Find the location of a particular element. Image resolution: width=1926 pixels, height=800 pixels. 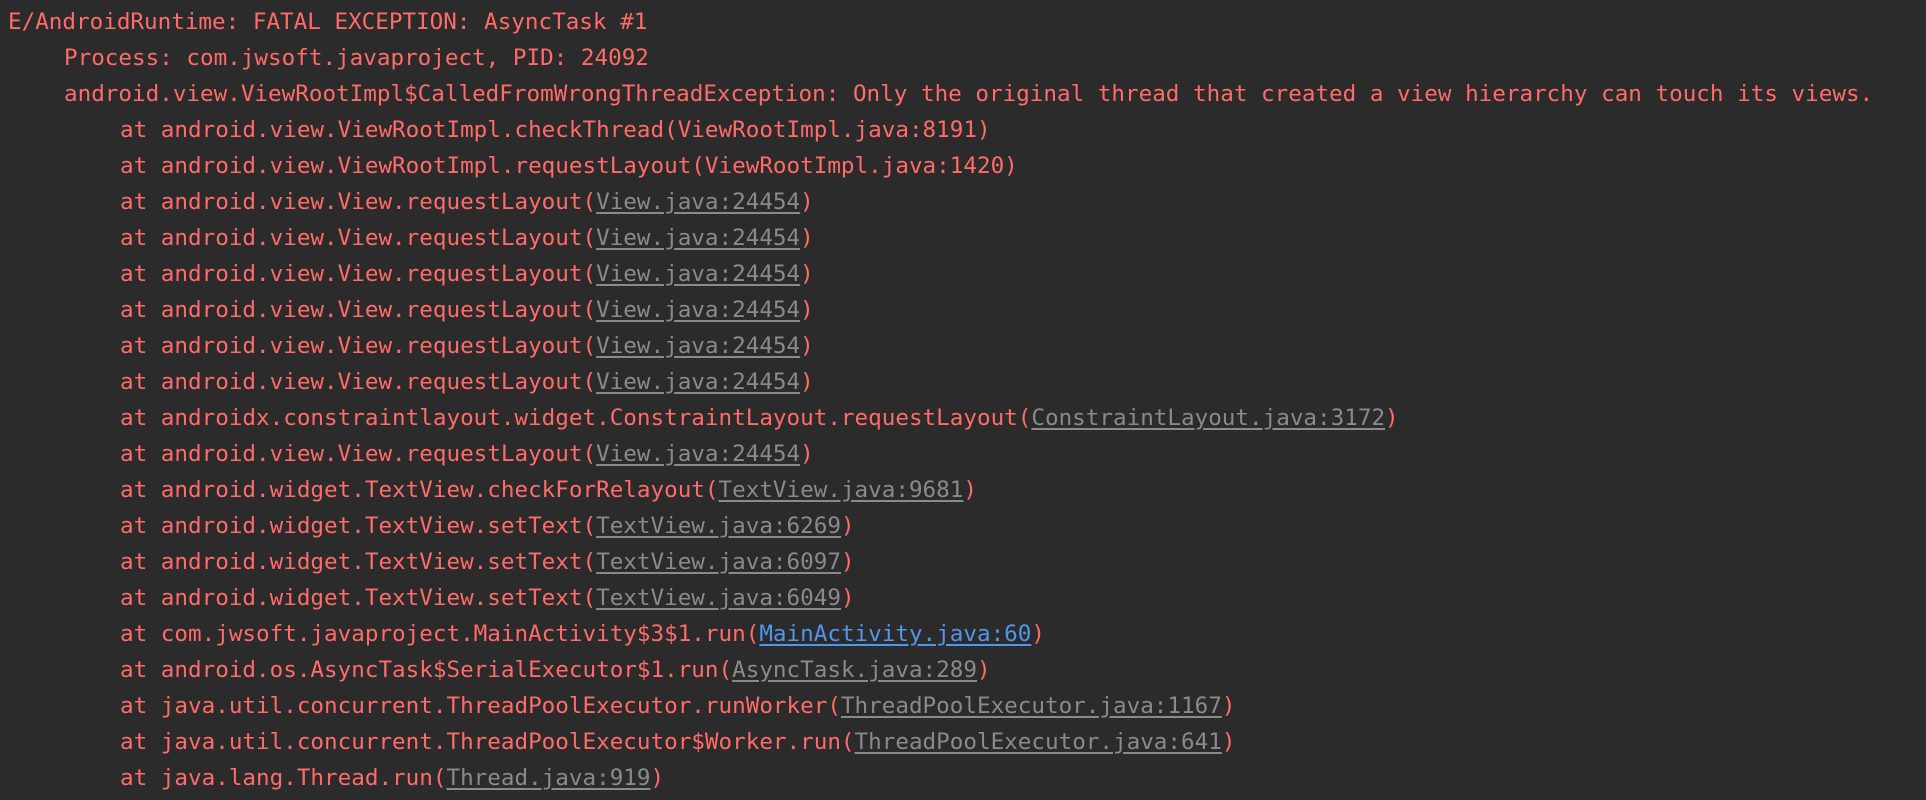

source-link: TextView.java:6049 is located at coordinates (718, 598).